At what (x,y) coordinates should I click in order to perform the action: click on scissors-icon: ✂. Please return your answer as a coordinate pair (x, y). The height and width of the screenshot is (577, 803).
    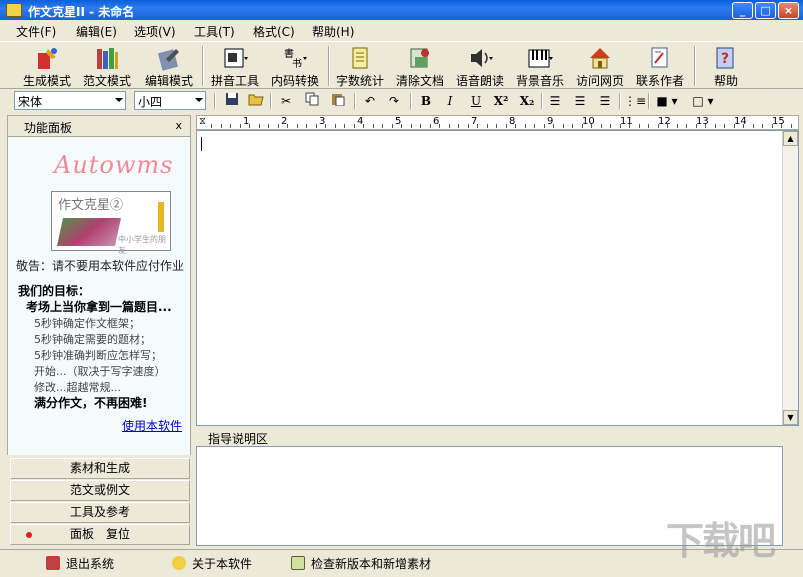
    Looking at the image, I should click on (286, 101).